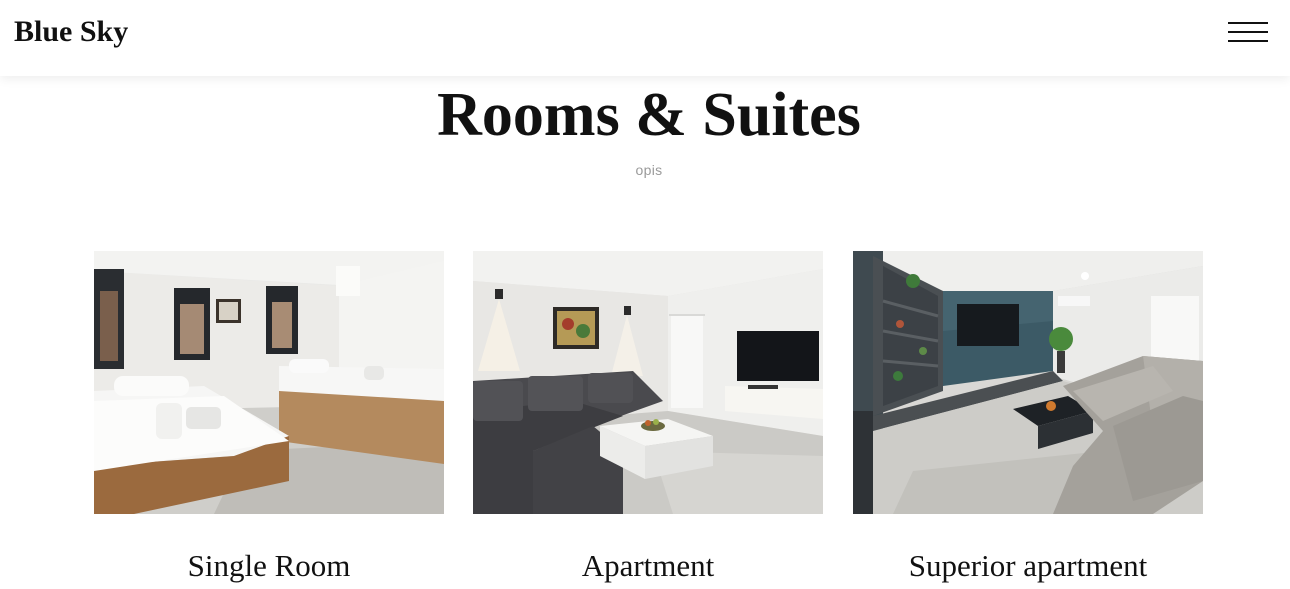 The width and height of the screenshot is (1290, 589). What do you see at coordinates (1028, 382) in the screenshot?
I see `superior-apartment-photo` at bounding box center [1028, 382].